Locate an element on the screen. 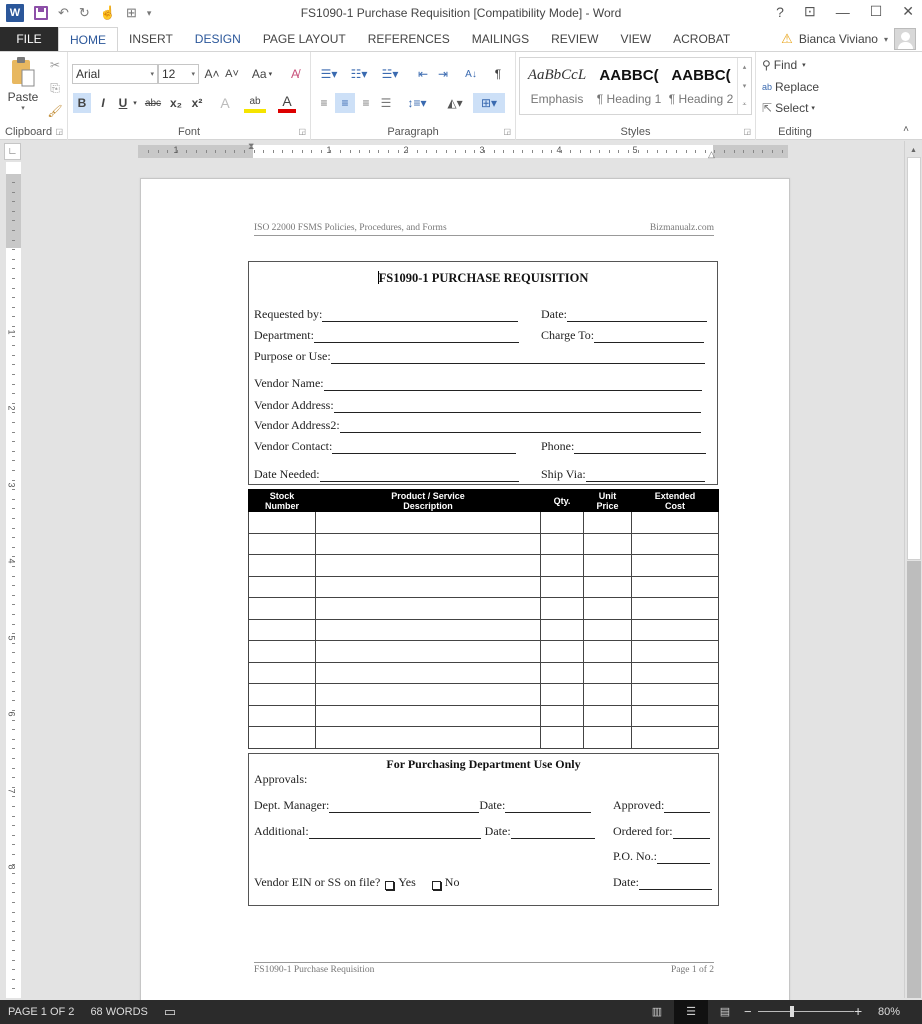  justify-button: ☰ is located at coordinates (386, 103).